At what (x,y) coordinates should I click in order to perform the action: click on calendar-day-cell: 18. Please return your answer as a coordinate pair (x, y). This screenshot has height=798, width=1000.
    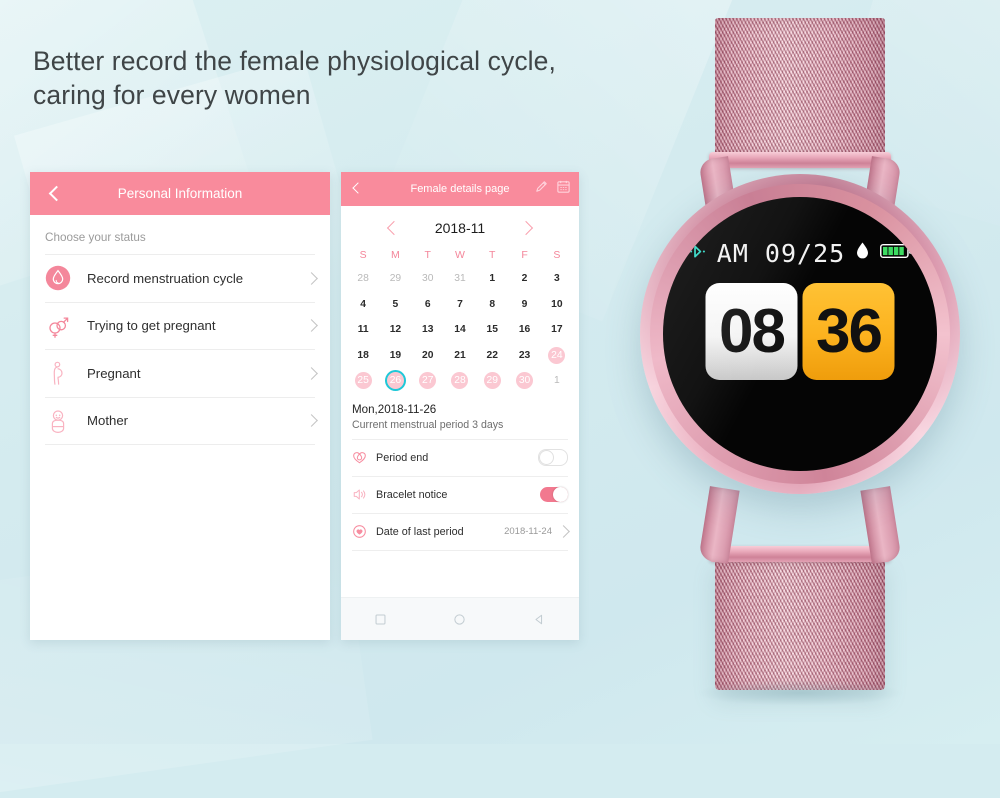
    Looking at the image, I should click on (363, 356).